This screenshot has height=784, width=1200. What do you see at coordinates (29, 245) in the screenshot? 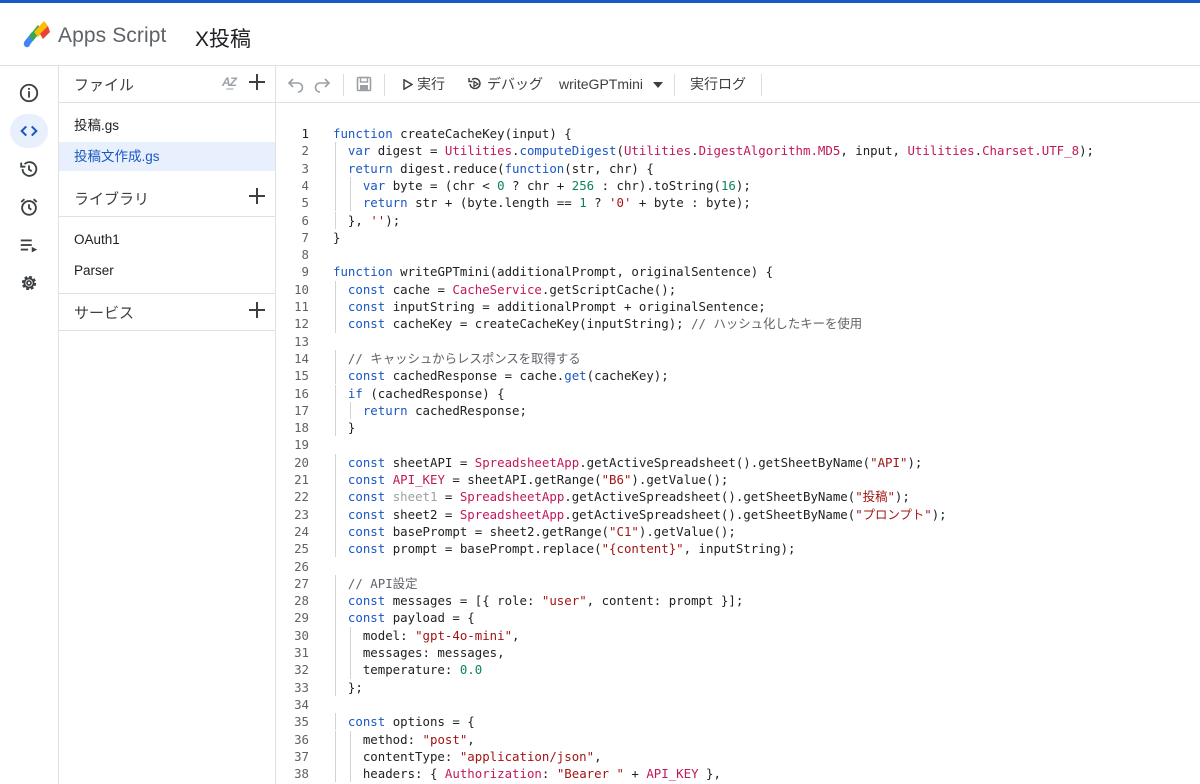
I see `rail-executions-button` at bounding box center [29, 245].